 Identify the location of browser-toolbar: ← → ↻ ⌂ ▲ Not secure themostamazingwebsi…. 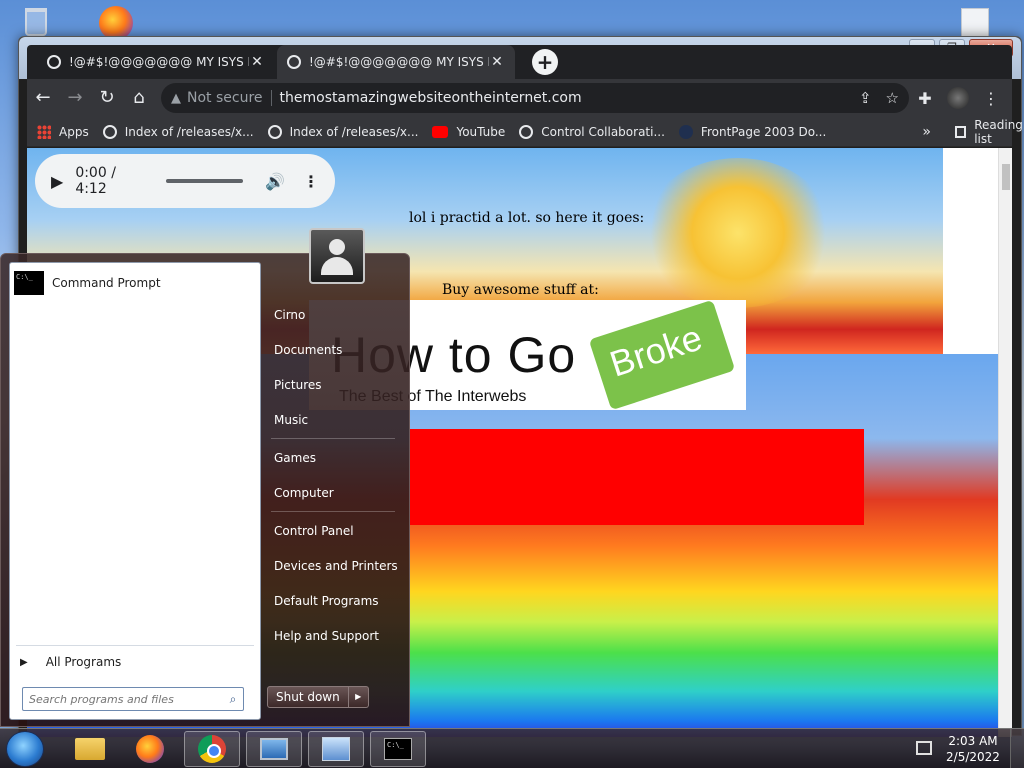
(519, 98).